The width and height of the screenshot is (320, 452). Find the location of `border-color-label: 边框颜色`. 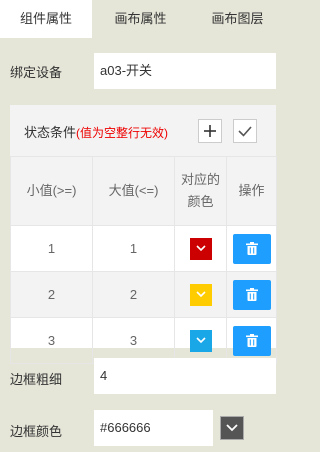

border-color-label: 边框颜色 is located at coordinates (36, 431).